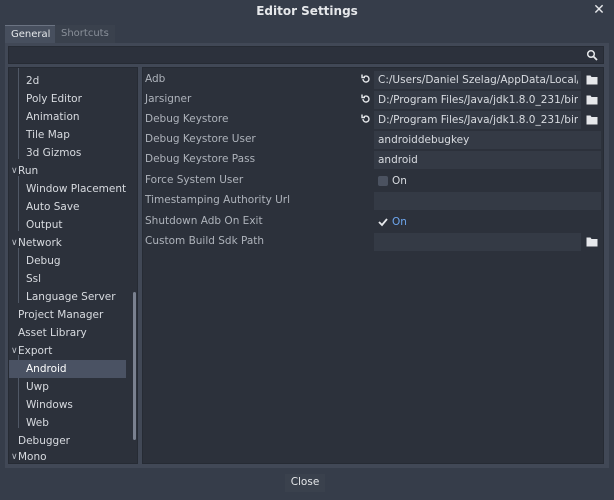 The width and height of the screenshot is (614, 500). Describe the element at coordinates (71, 297) in the screenshot. I see `tree-item-label: Language Server` at that location.